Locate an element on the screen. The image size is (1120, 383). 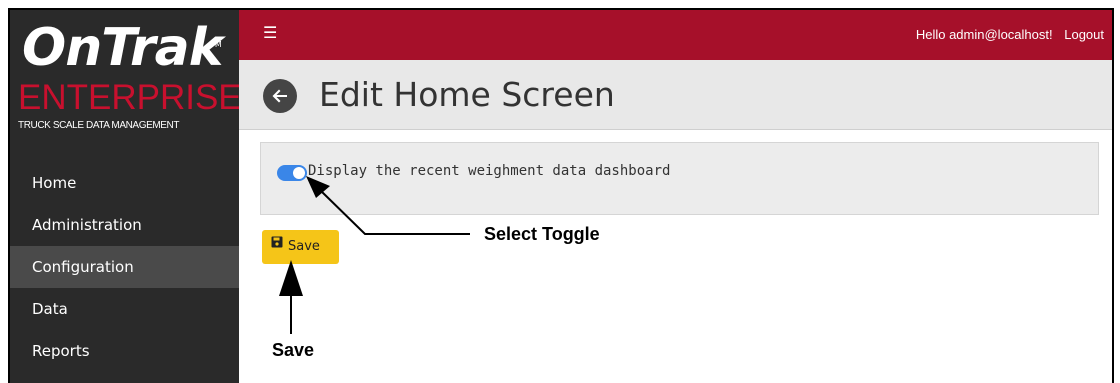
save-callout-label: Save is located at coordinates (293, 350).